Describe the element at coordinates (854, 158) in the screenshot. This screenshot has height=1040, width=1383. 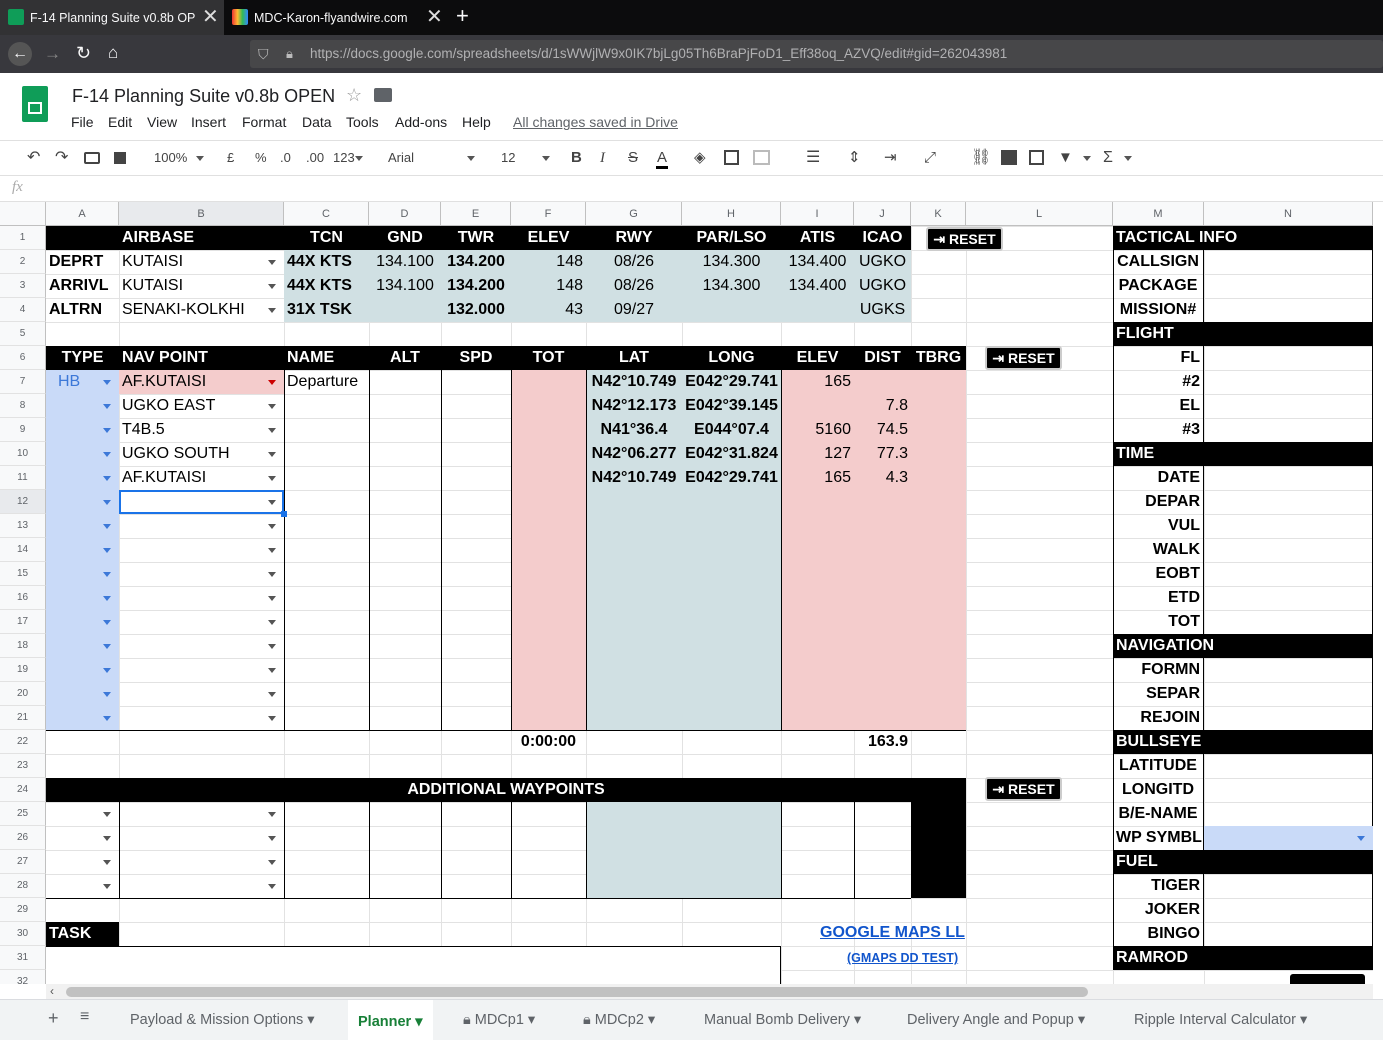
I see `vertical-align-icon: ⇕` at that location.